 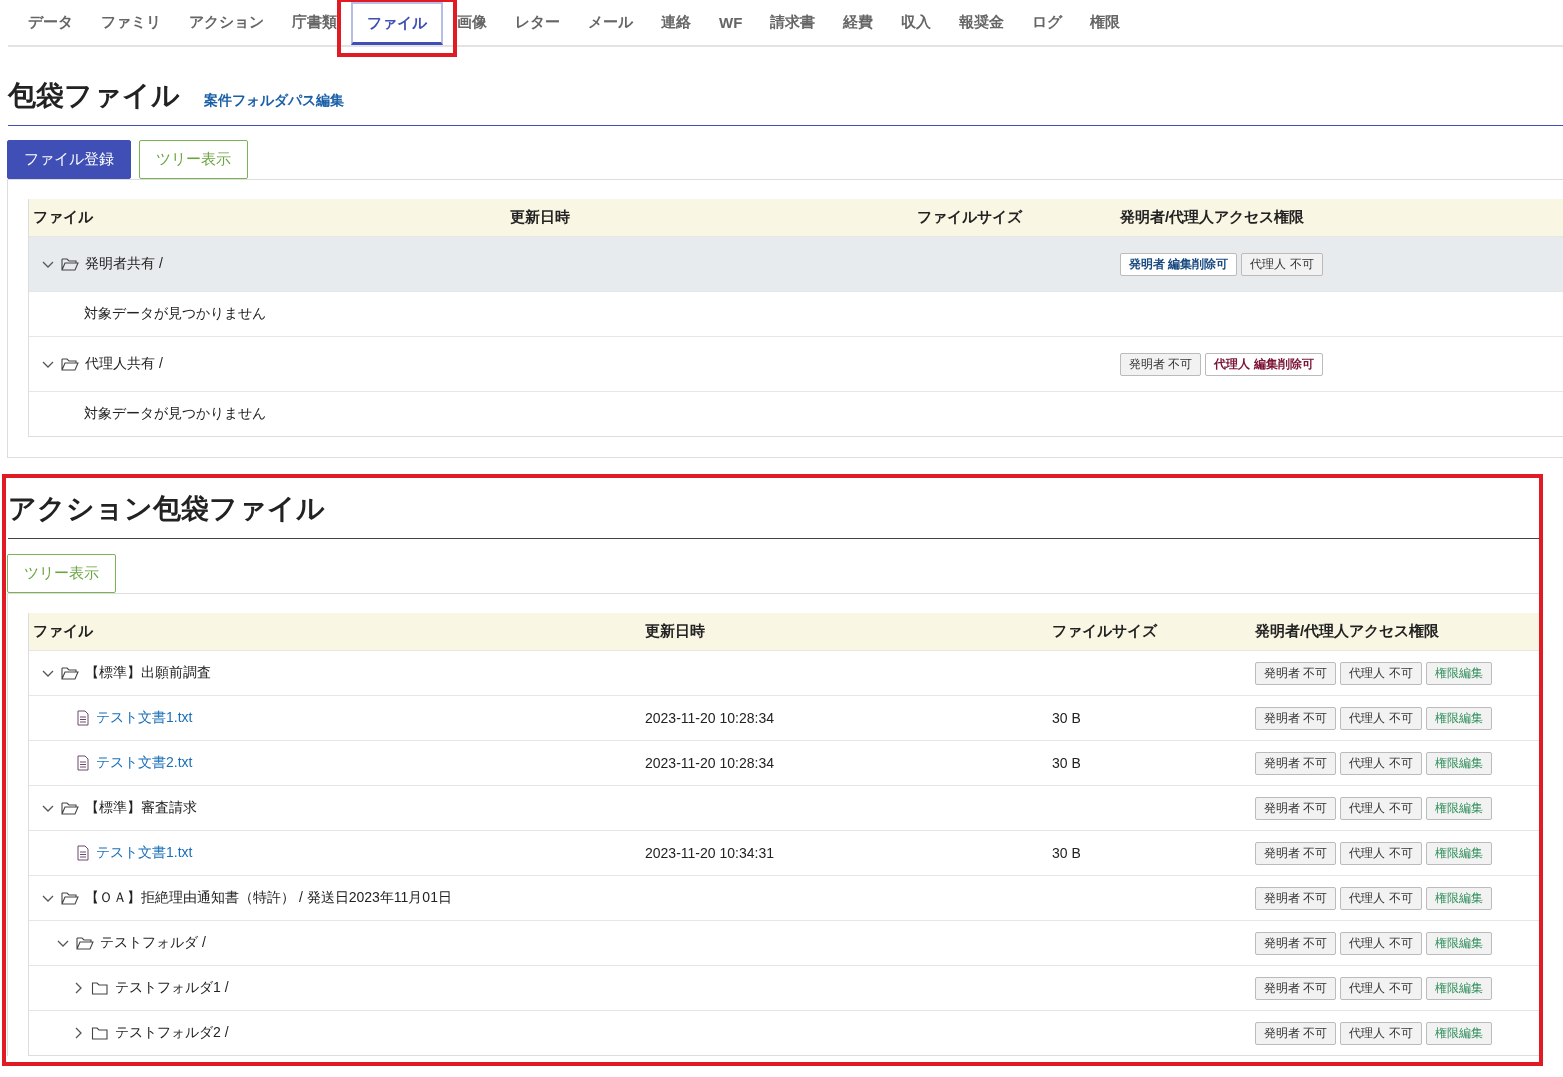 What do you see at coordinates (274, 101) in the screenshot?
I see `folder-path-edit-link: 案件フォルダパス編集` at bounding box center [274, 101].